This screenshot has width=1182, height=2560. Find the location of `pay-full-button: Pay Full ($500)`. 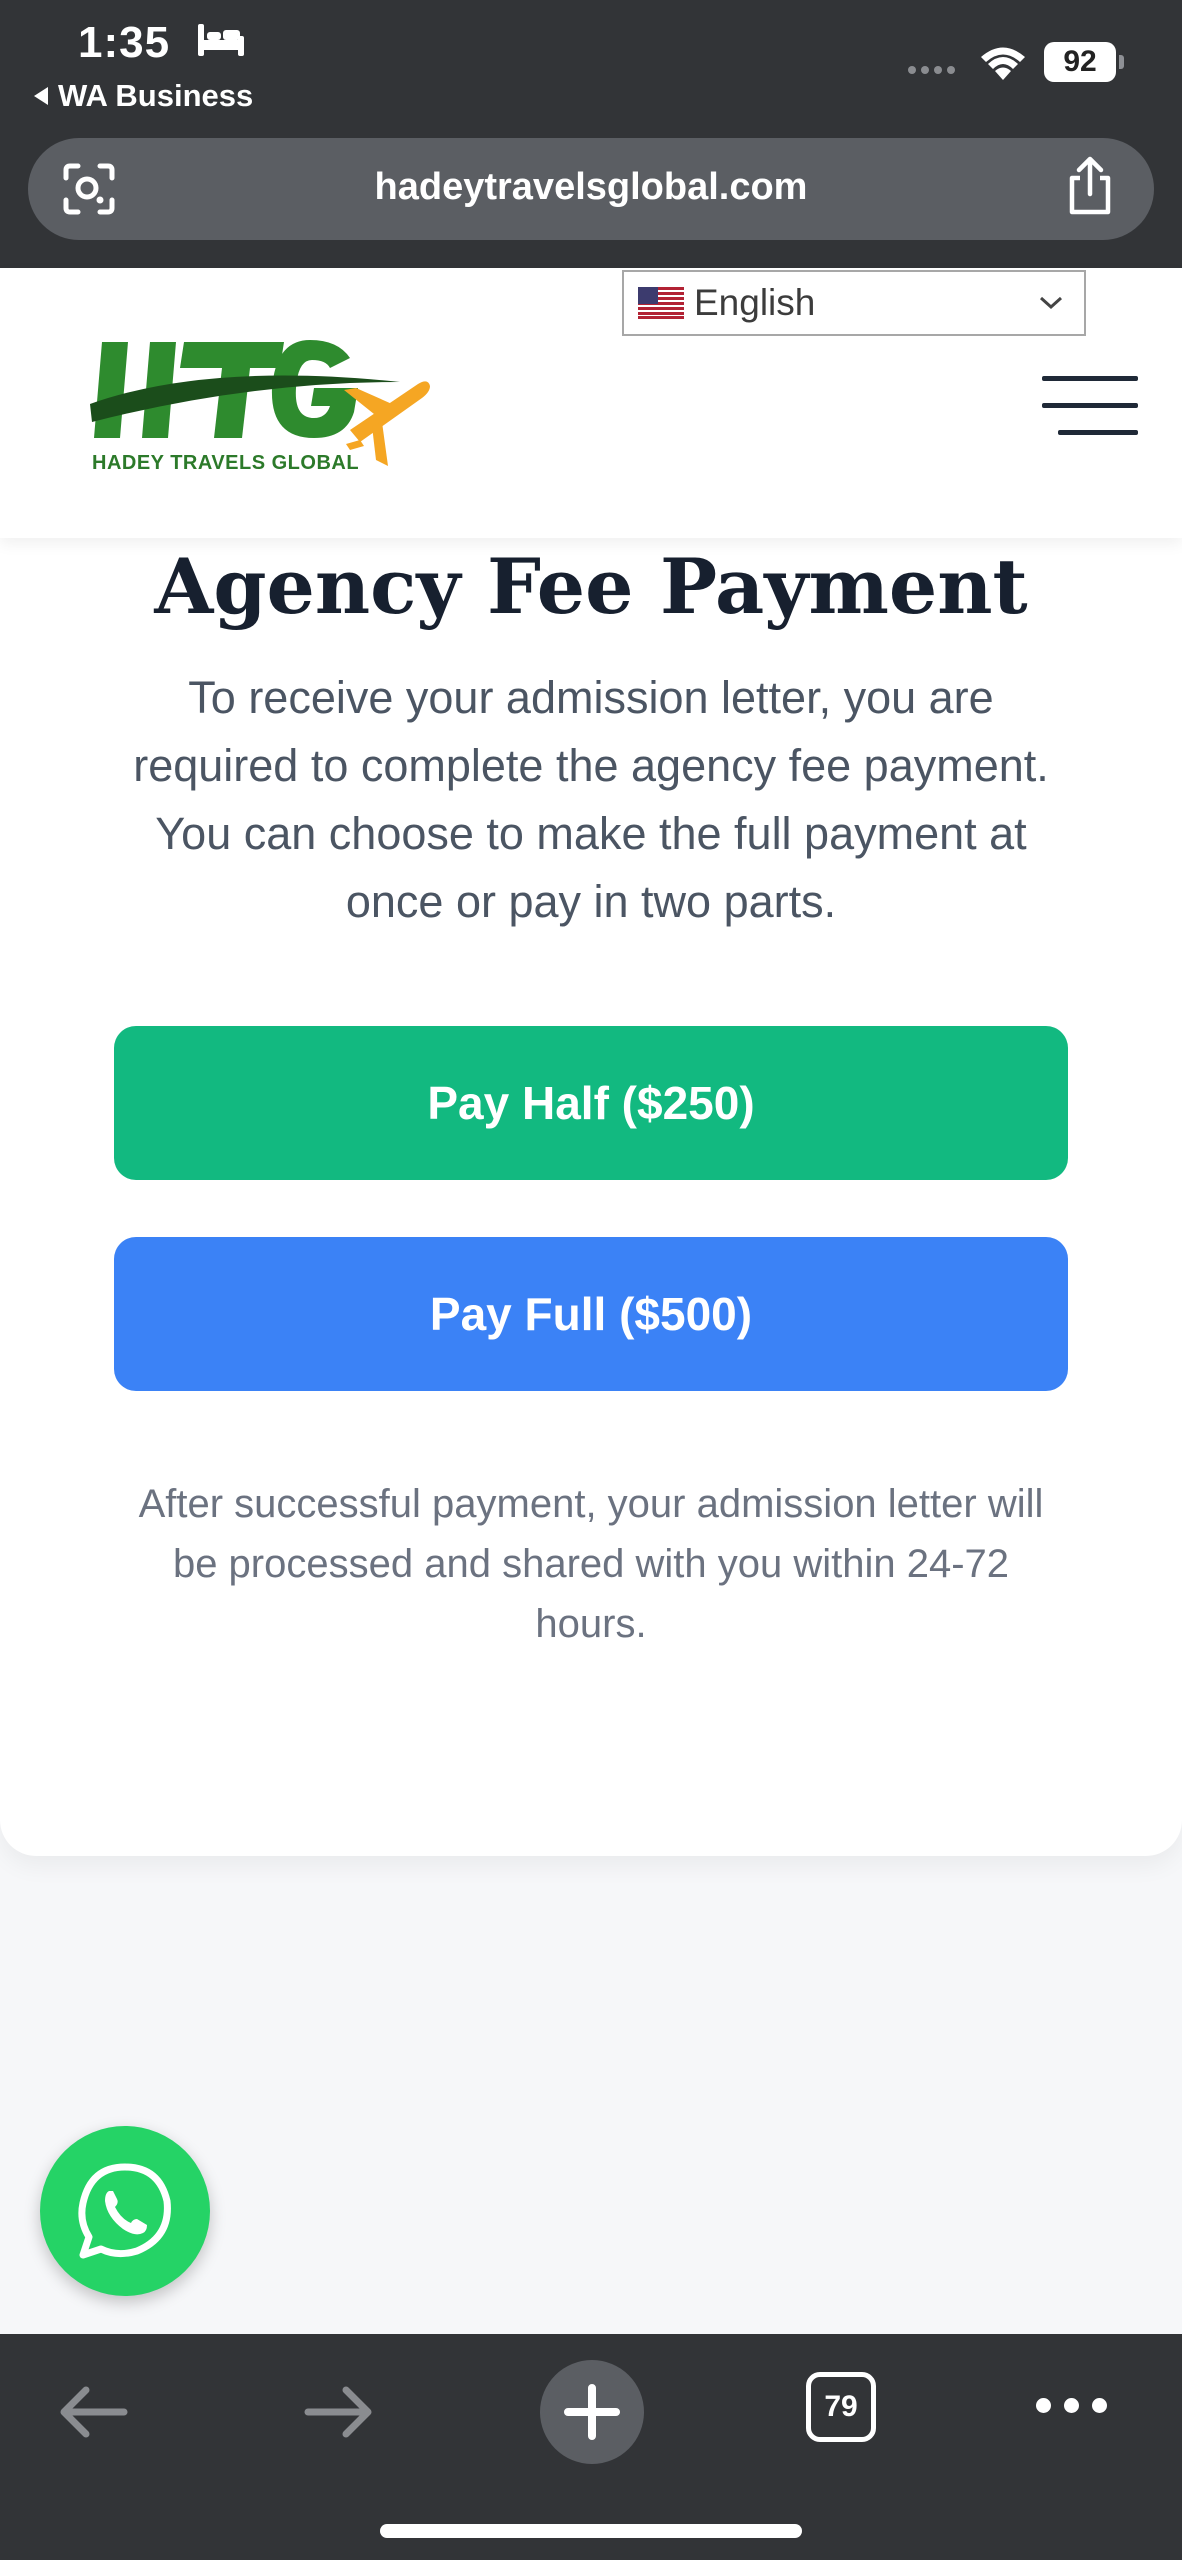

pay-full-button: Pay Full ($500) is located at coordinates (591, 1314).